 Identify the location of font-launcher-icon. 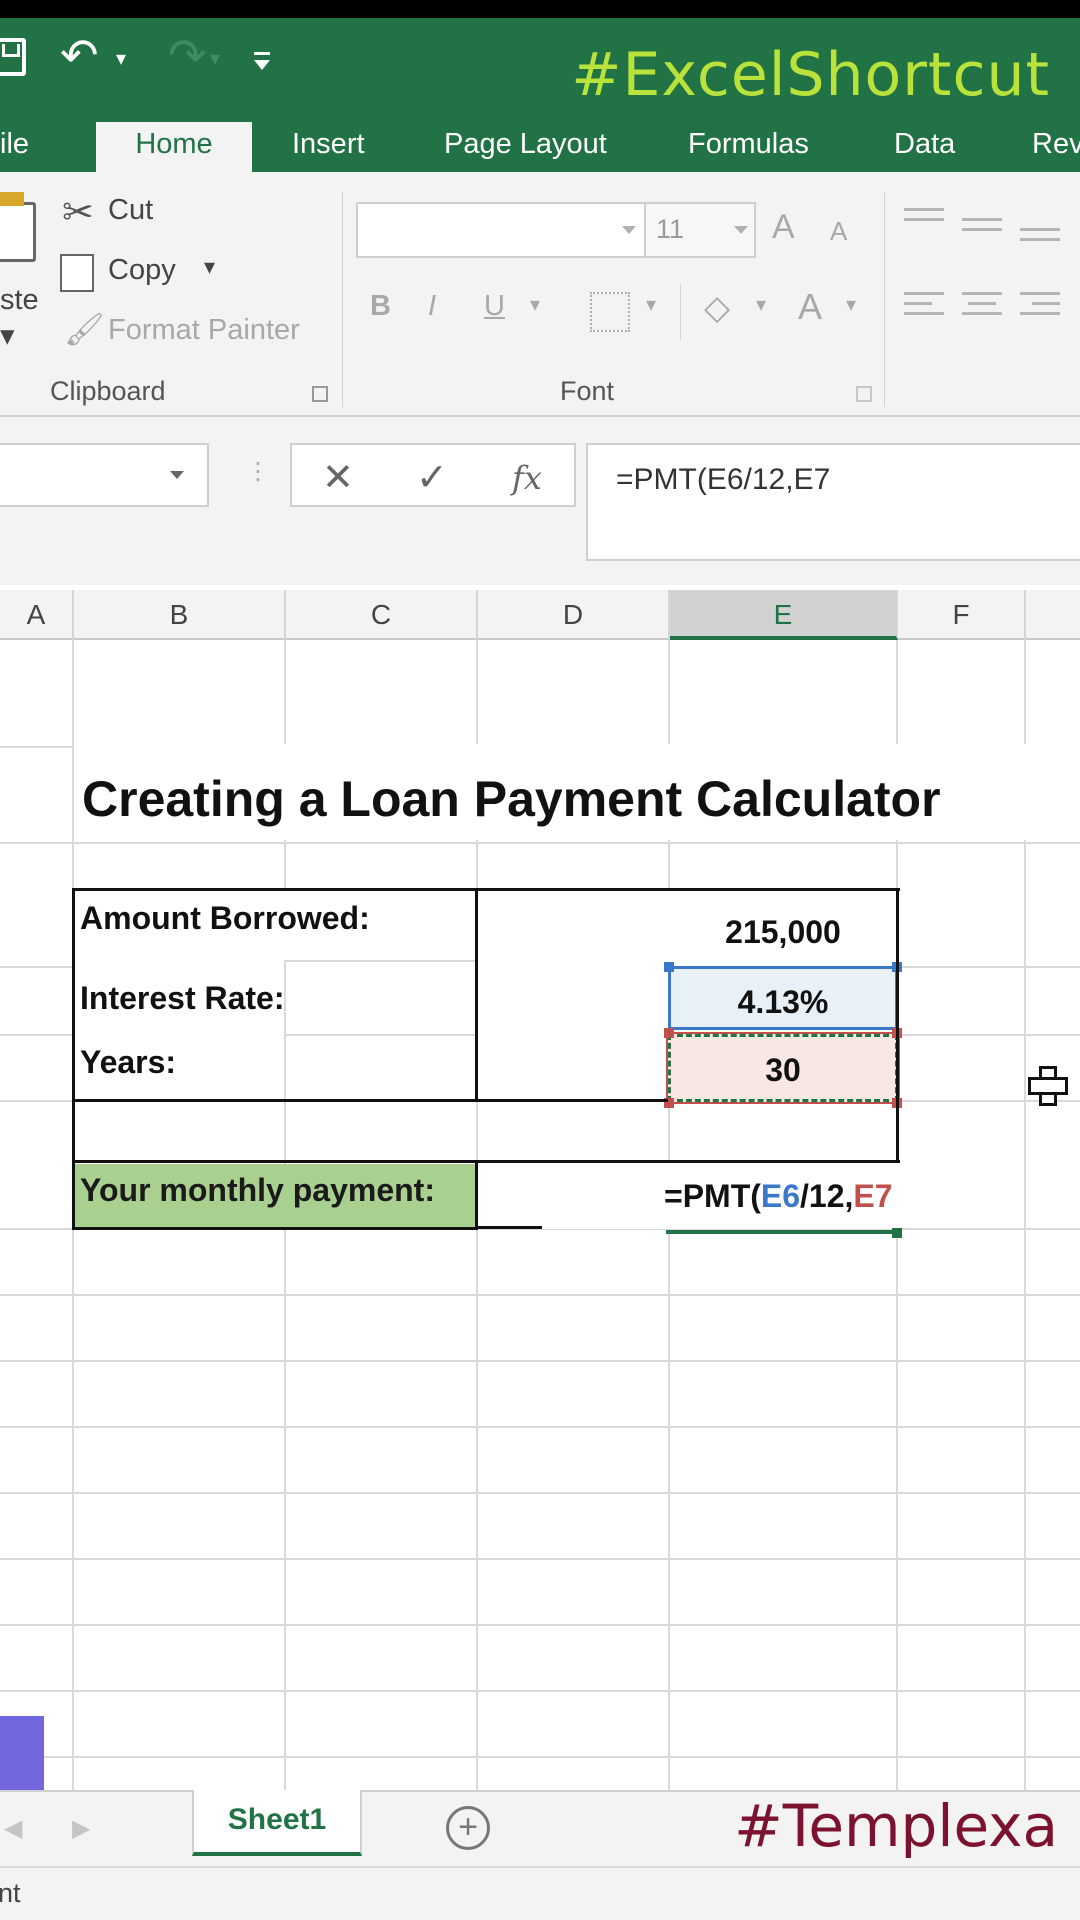
(864, 394).